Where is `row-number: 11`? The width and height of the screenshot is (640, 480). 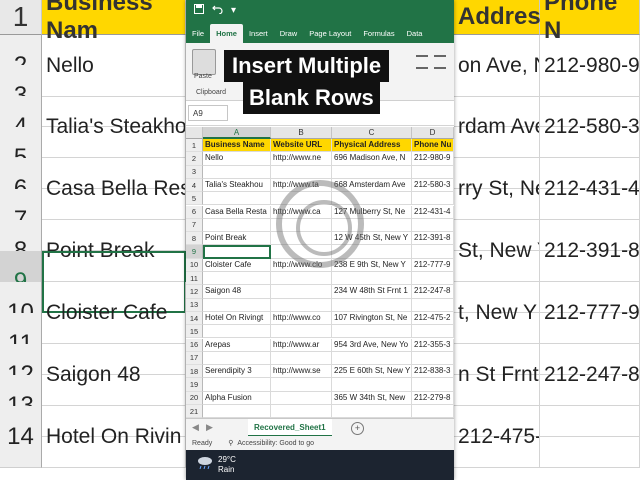
row-number: 11 is located at coordinates (194, 279).